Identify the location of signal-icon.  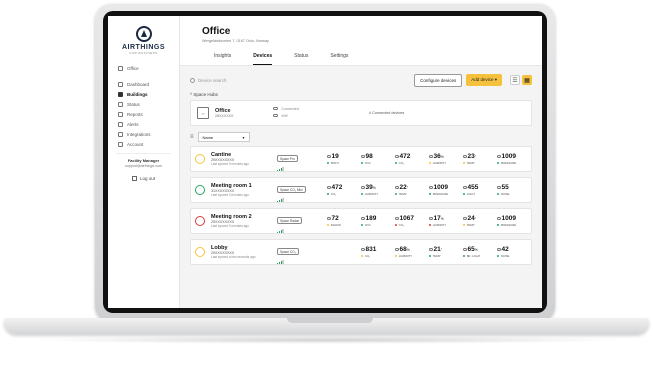
(302, 231).